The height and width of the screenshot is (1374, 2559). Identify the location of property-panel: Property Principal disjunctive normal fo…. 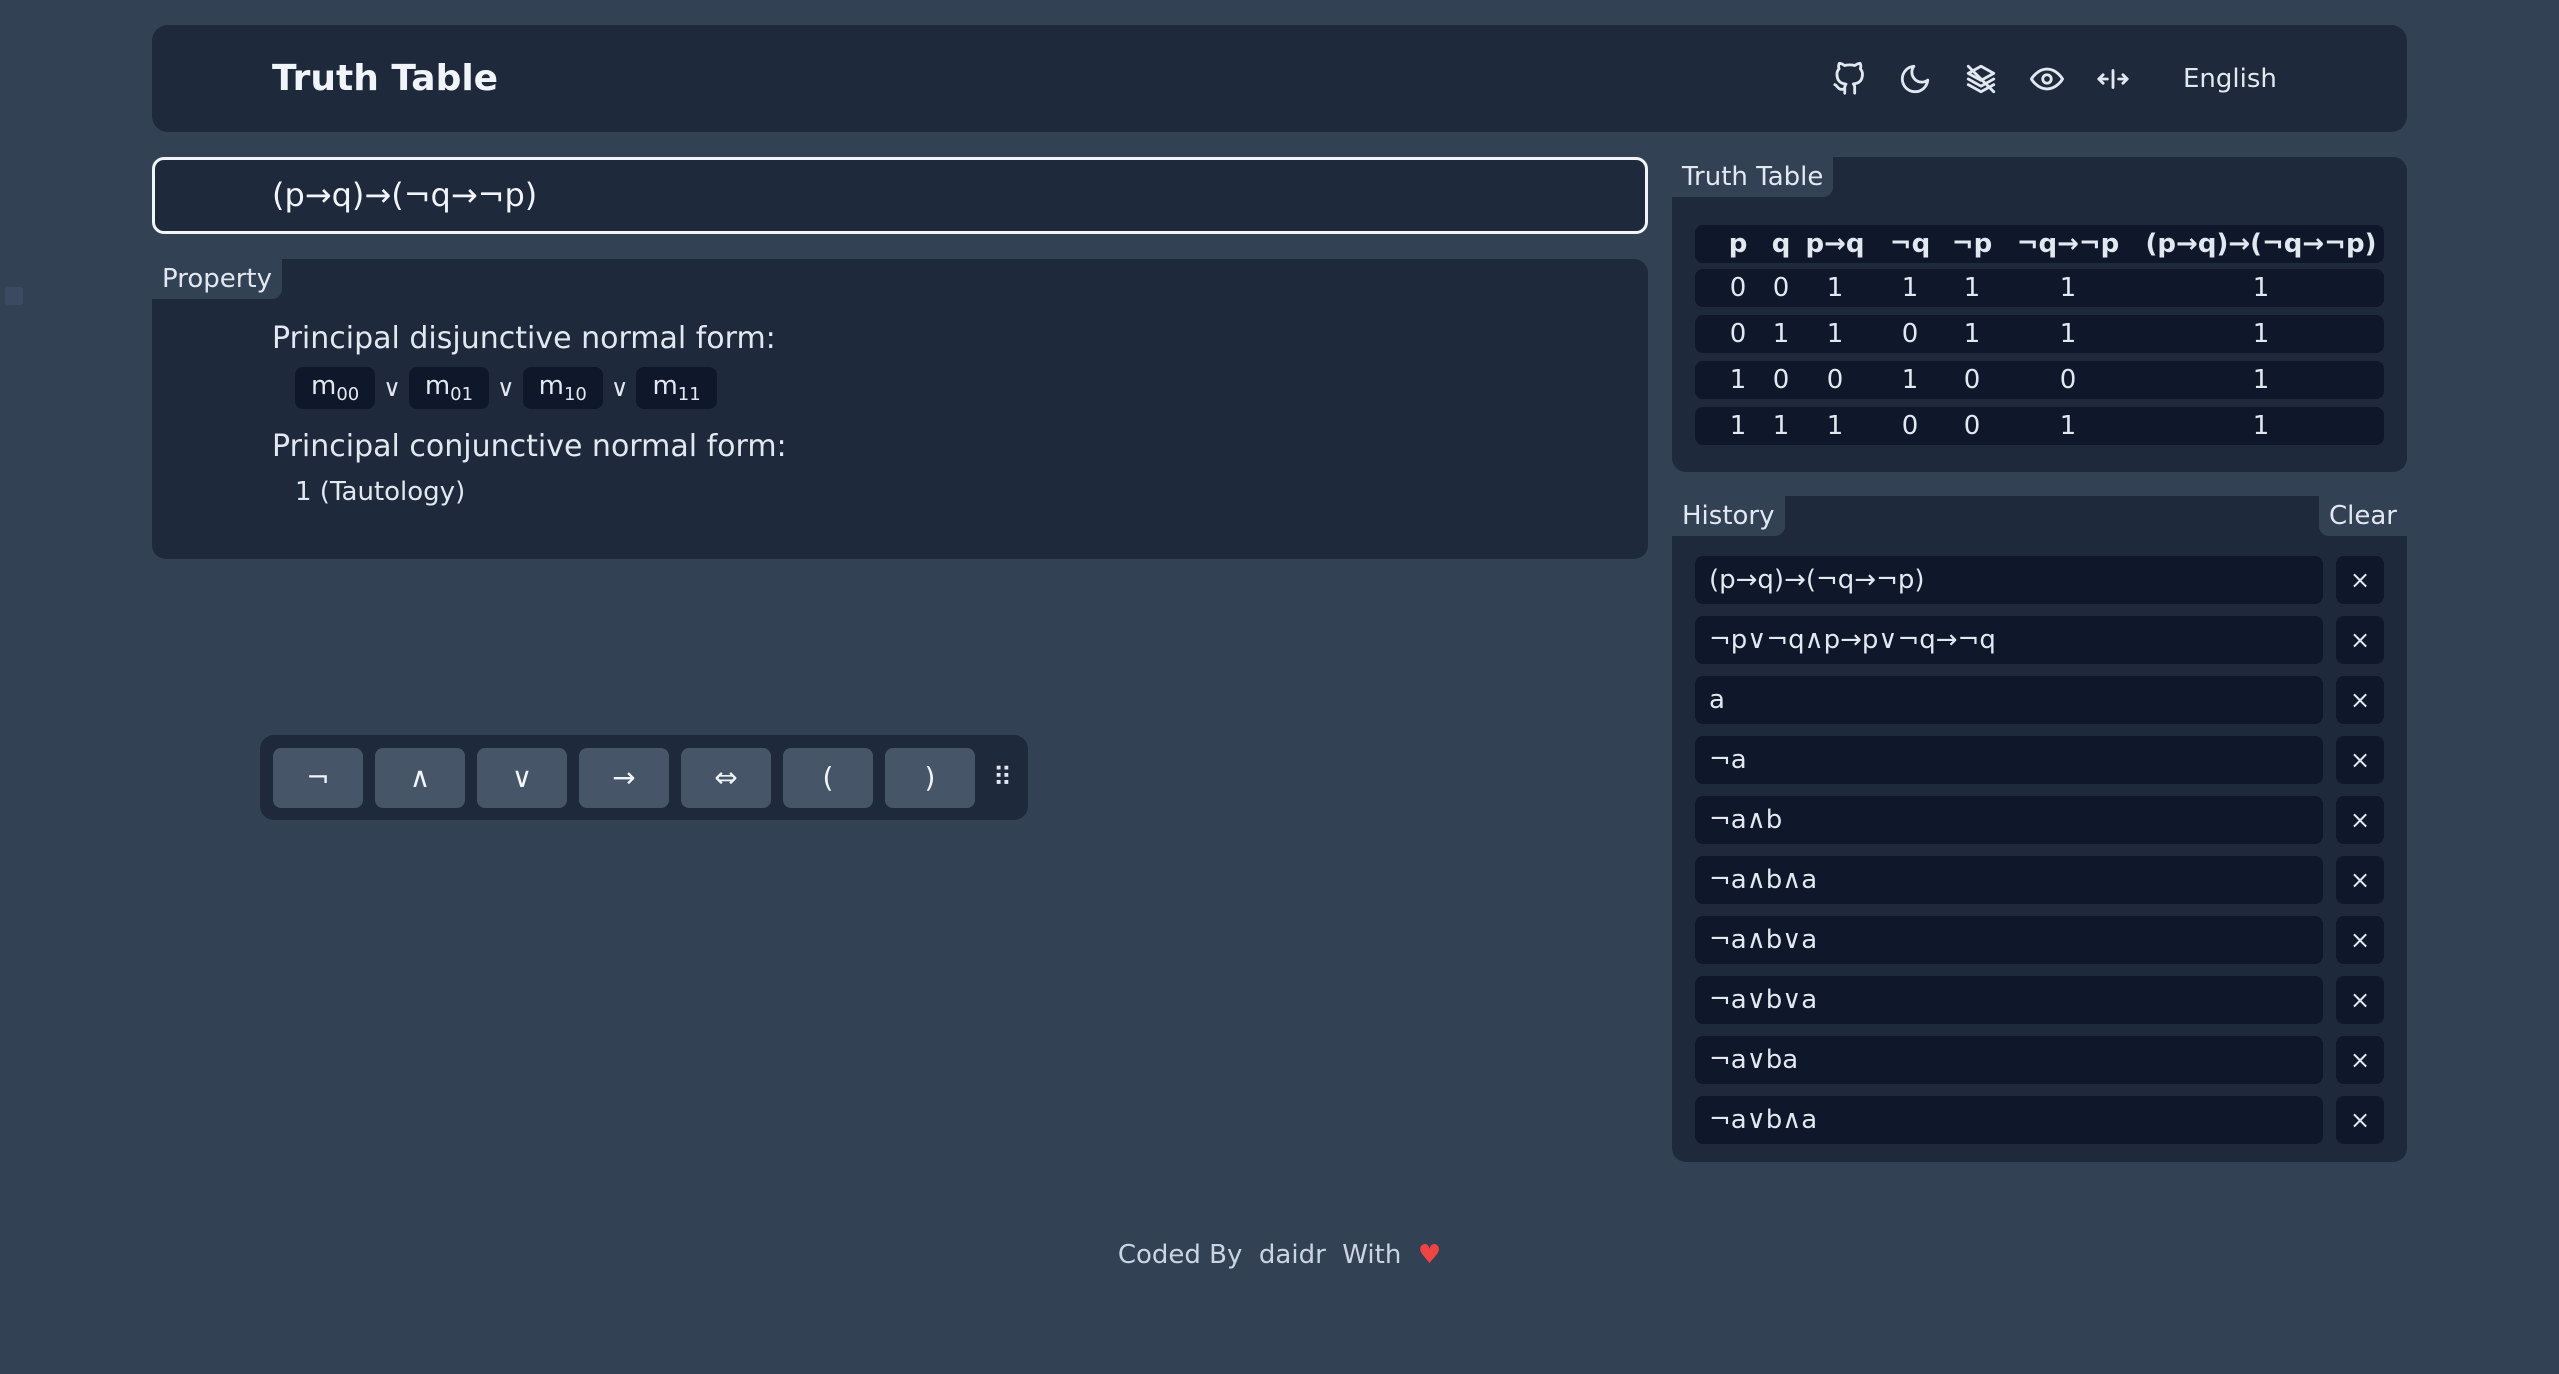
(900, 409).